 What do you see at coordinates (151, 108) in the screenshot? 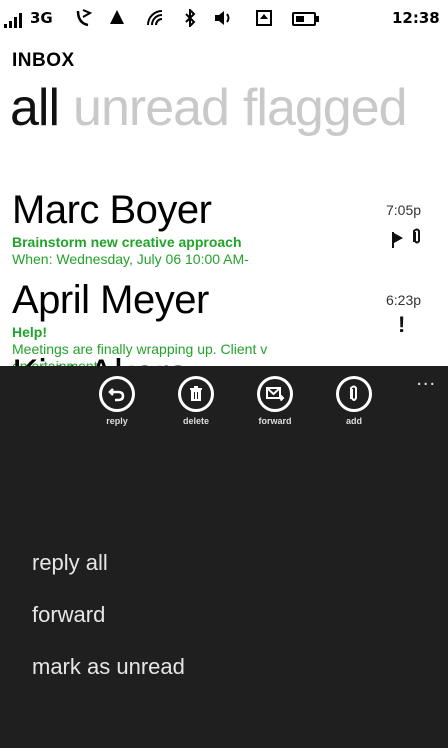
I see `pivot-unread: unread` at bounding box center [151, 108].